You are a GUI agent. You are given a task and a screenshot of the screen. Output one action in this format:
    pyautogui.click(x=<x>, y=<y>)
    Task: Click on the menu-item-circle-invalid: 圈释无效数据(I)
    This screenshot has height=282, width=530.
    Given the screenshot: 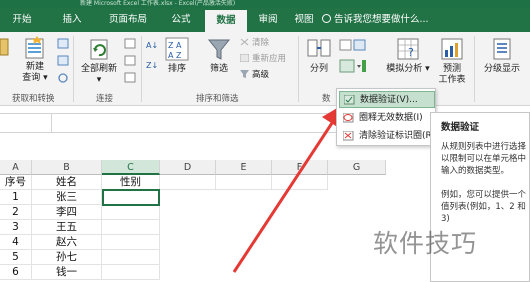 What is the action you would take?
    pyautogui.click(x=387, y=118)
    